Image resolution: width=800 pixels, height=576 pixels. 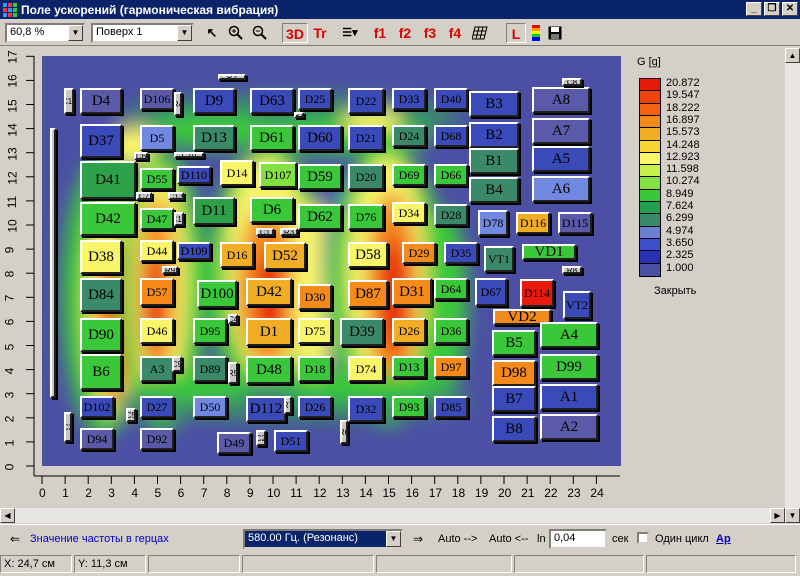 I want to click on component-a8: A8, so click(x=561, y=100).